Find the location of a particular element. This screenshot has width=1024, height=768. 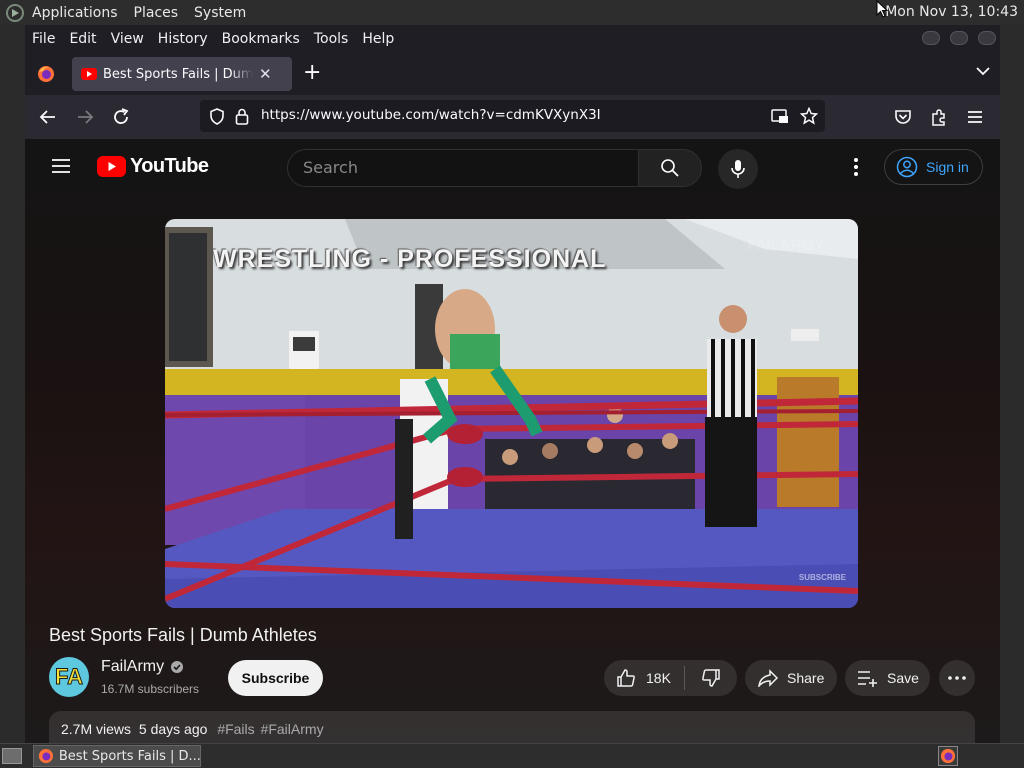

forward-icon is located at coordinates (85, 117).